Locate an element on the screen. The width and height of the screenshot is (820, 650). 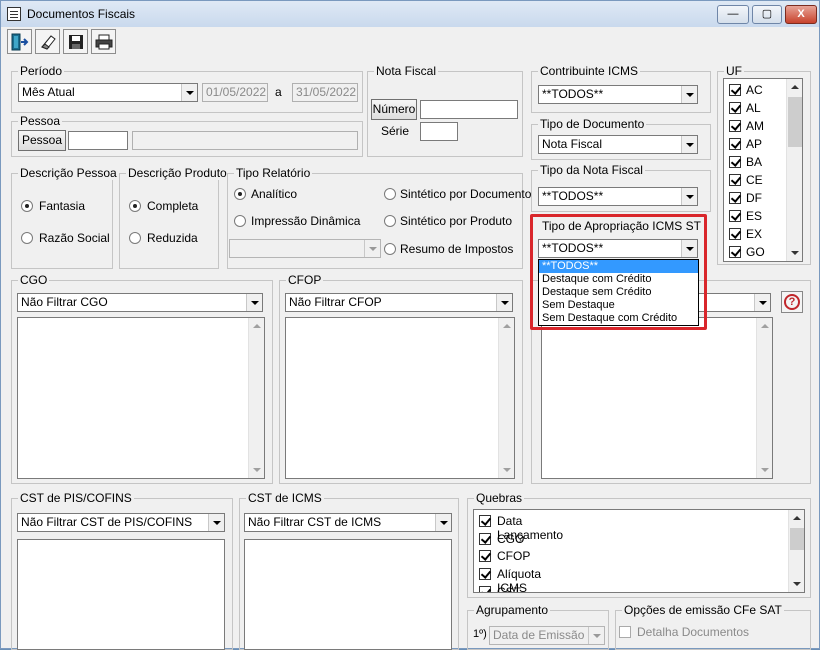
quebra-label: CFOP is located at coordinates (514, 556).